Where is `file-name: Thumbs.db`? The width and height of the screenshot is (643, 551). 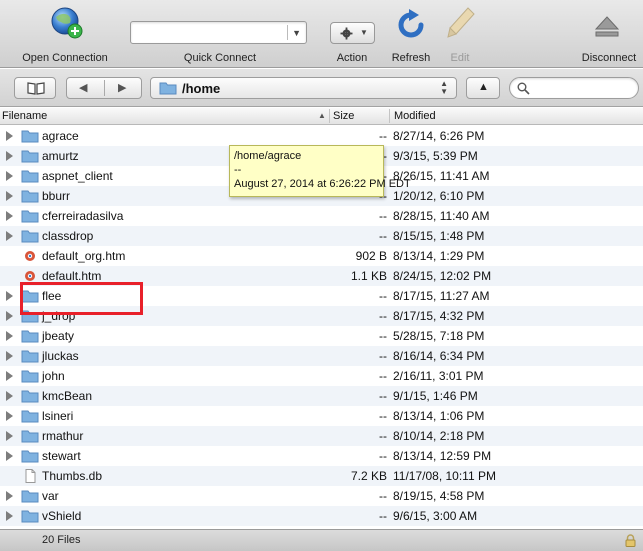 file-name: Thumbs.db is located at coordinates (72, 476).